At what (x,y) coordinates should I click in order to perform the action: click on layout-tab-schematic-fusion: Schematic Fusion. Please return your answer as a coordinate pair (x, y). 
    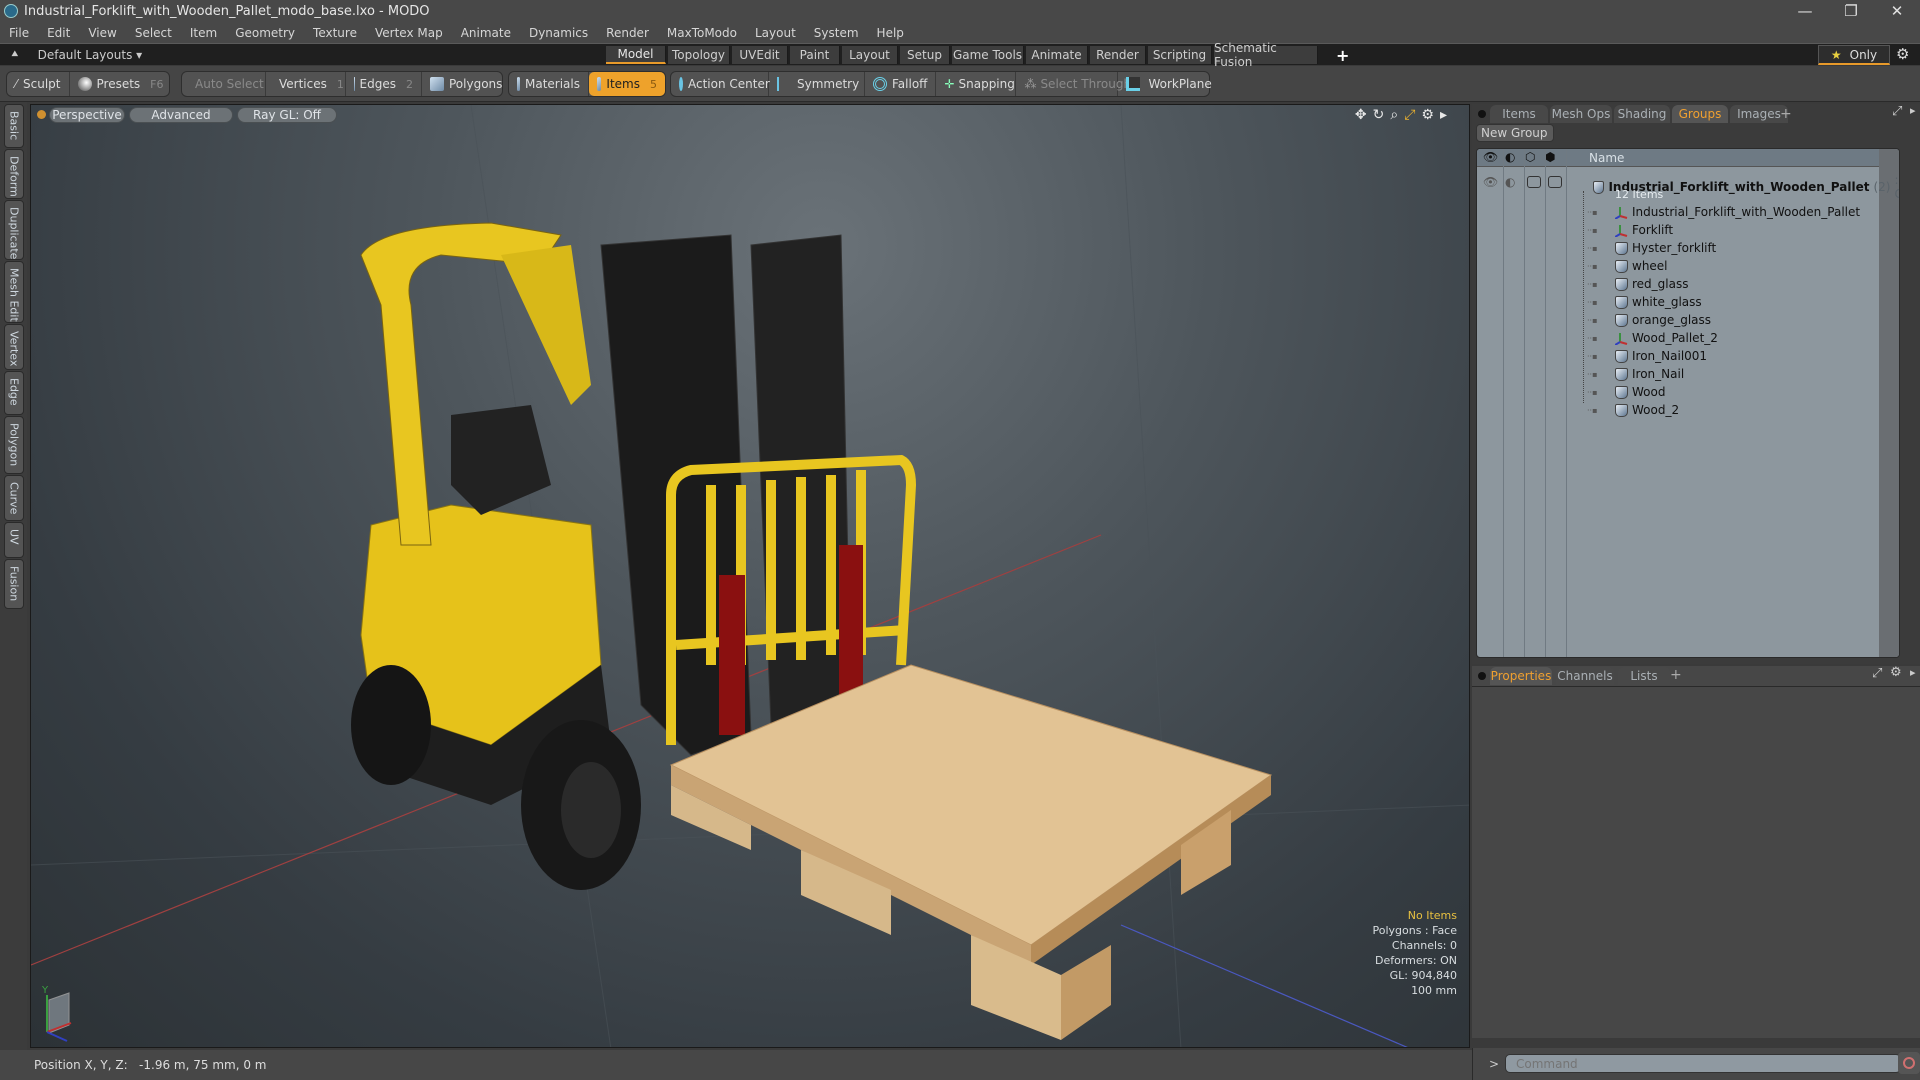
    Looking at the image, I should click on (1266, 55).